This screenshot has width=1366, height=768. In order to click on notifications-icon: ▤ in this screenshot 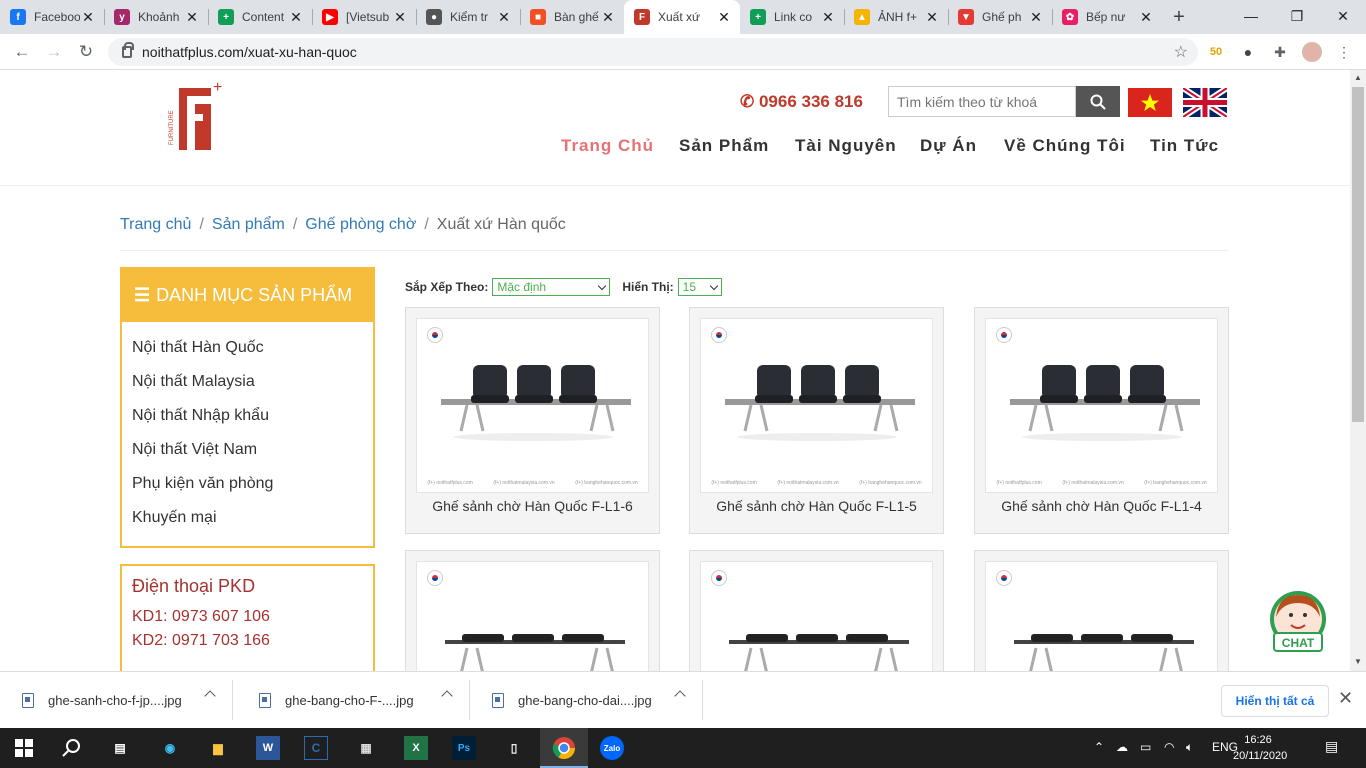, I will do `click(1331, 746)`.